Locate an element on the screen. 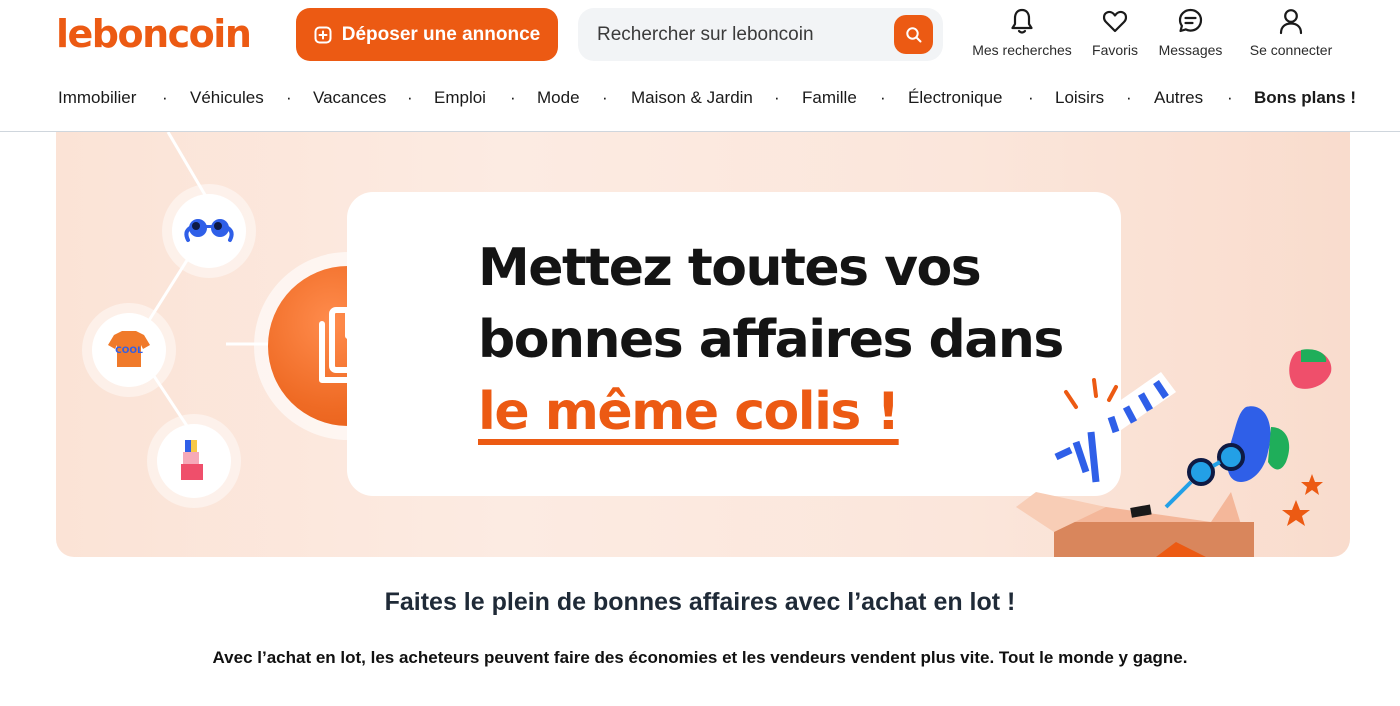 This screenshot has width=1400, height=706. toy-blocks-icon is located at coordinates (192, 460).